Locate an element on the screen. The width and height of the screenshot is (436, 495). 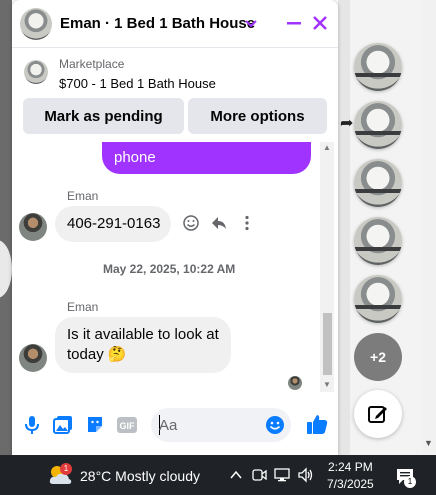
close-icon is located at coordinates (320, 23).